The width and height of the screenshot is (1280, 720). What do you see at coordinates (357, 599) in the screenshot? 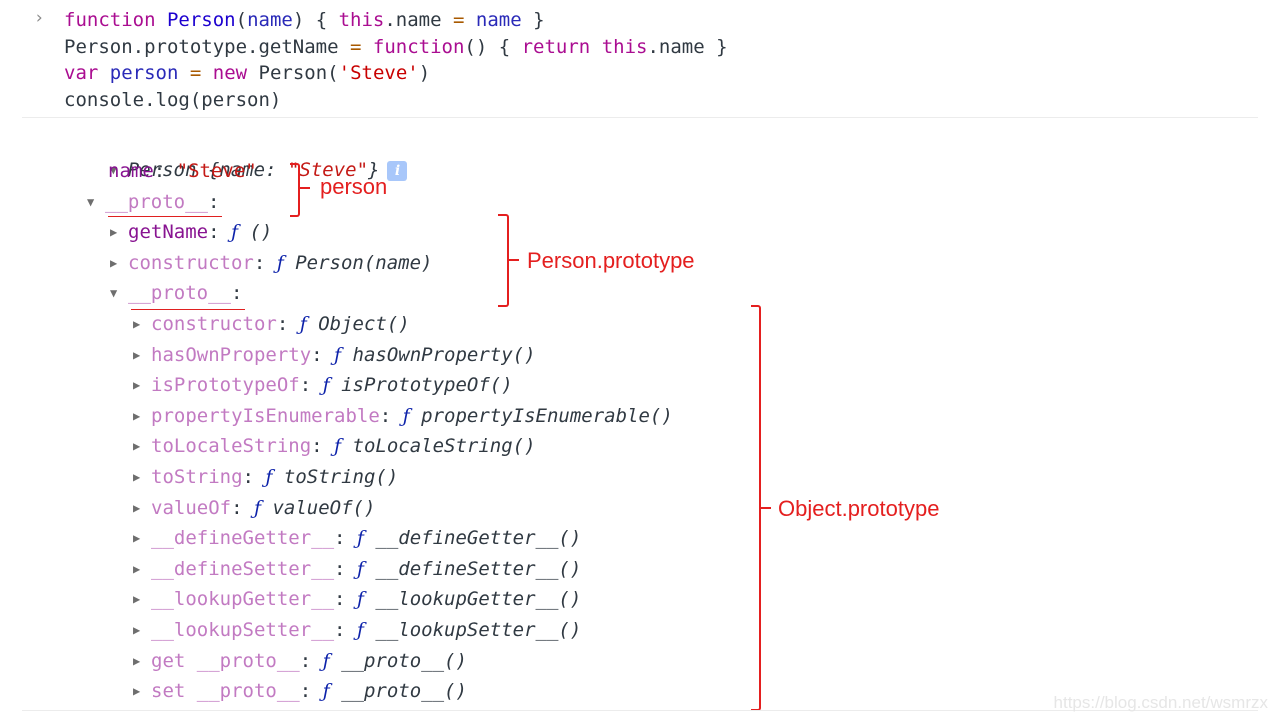
I see `tree-row: ▶ __lookupGetter__: ƒ __lookupGetter__()` at bounding box center [357, 599].